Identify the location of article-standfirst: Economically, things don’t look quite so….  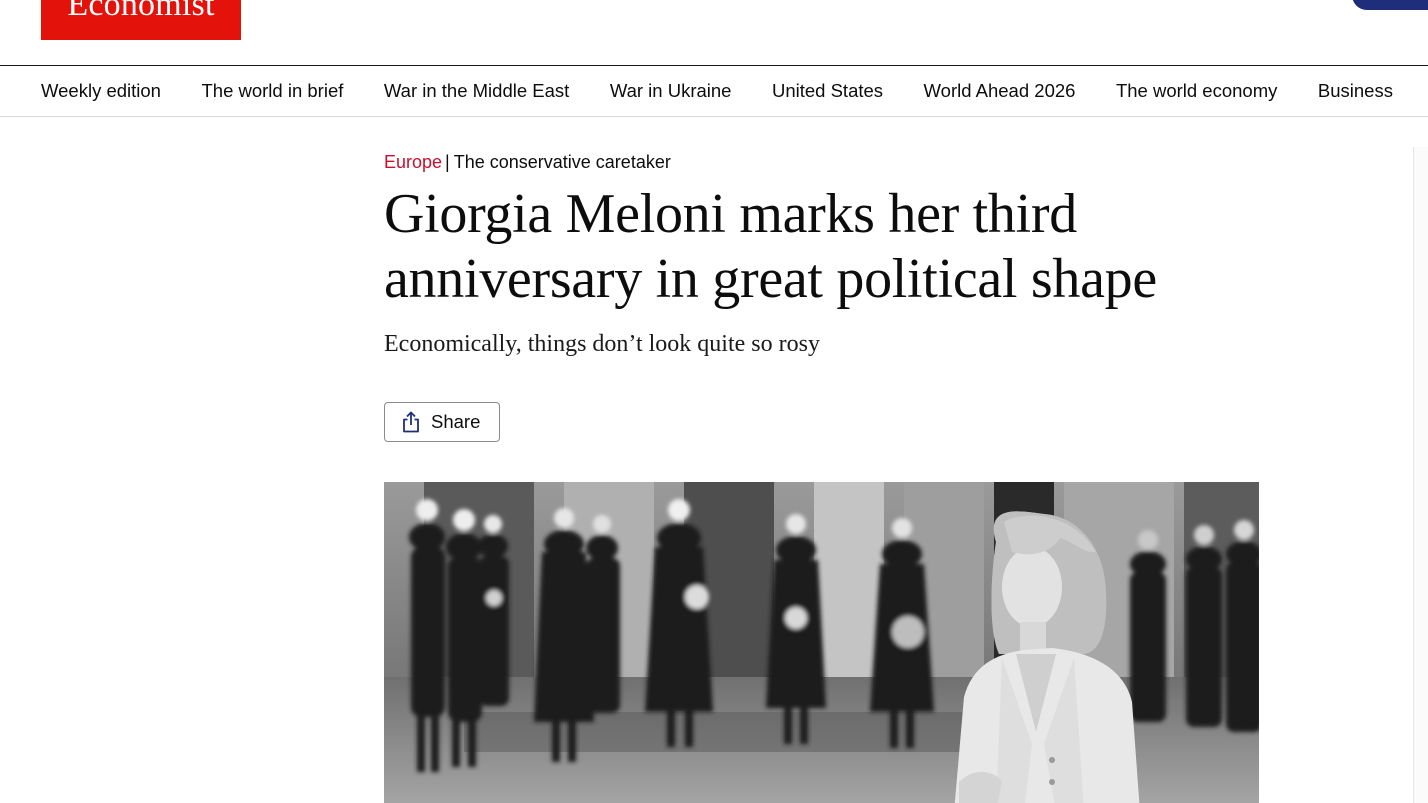
(602, 344).